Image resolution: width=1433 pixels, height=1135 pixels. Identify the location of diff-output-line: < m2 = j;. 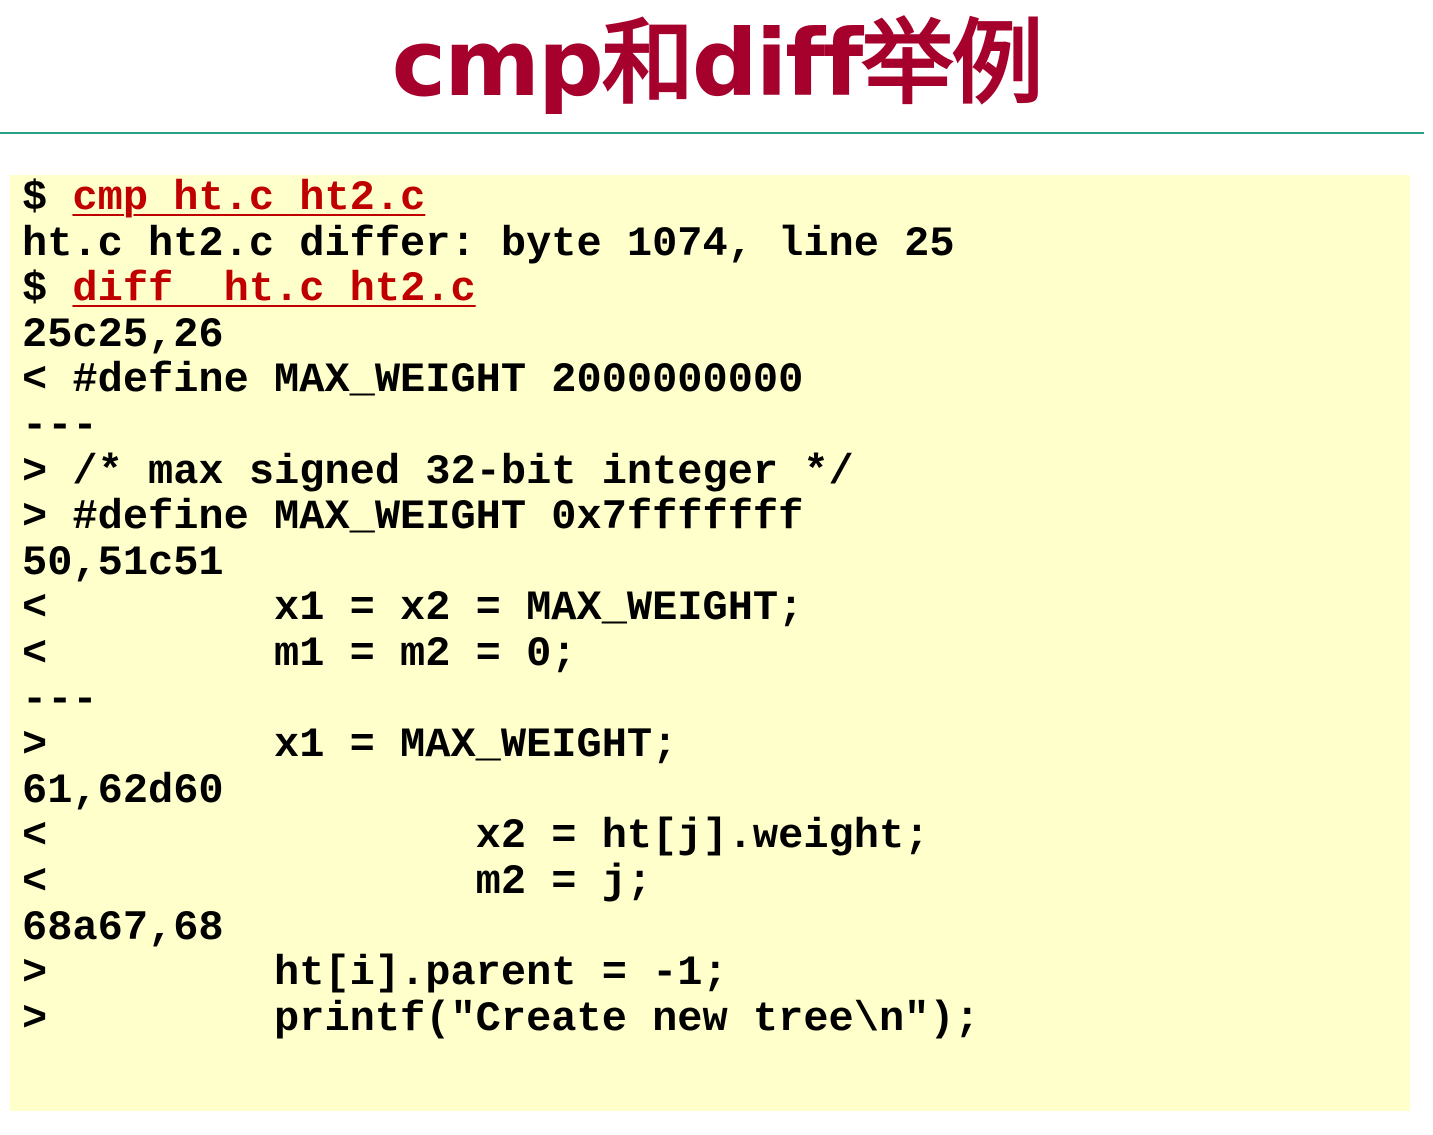
(337, 881).